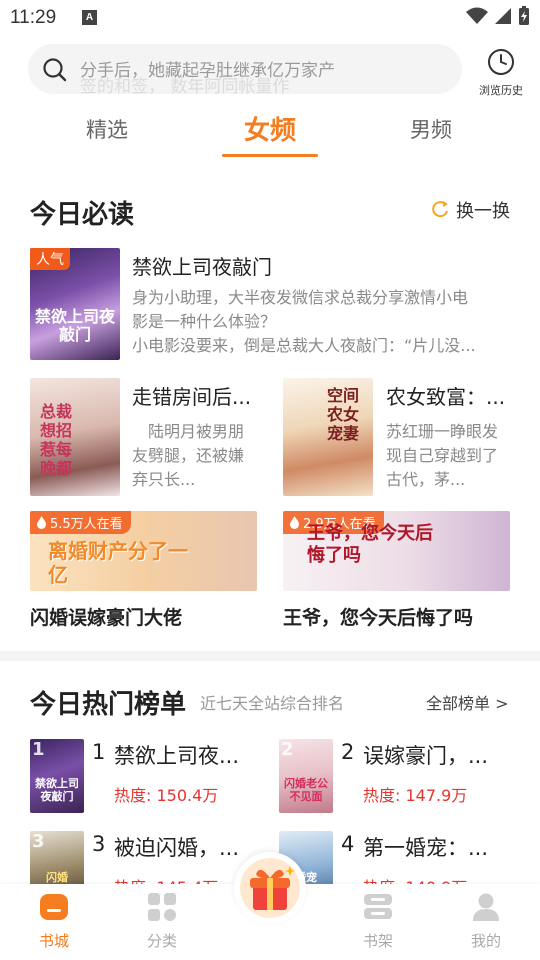  What do you see at coordinates (54, 907) in the screenshot?
I see `bookstore-icon` at bounding box center [54, 907].